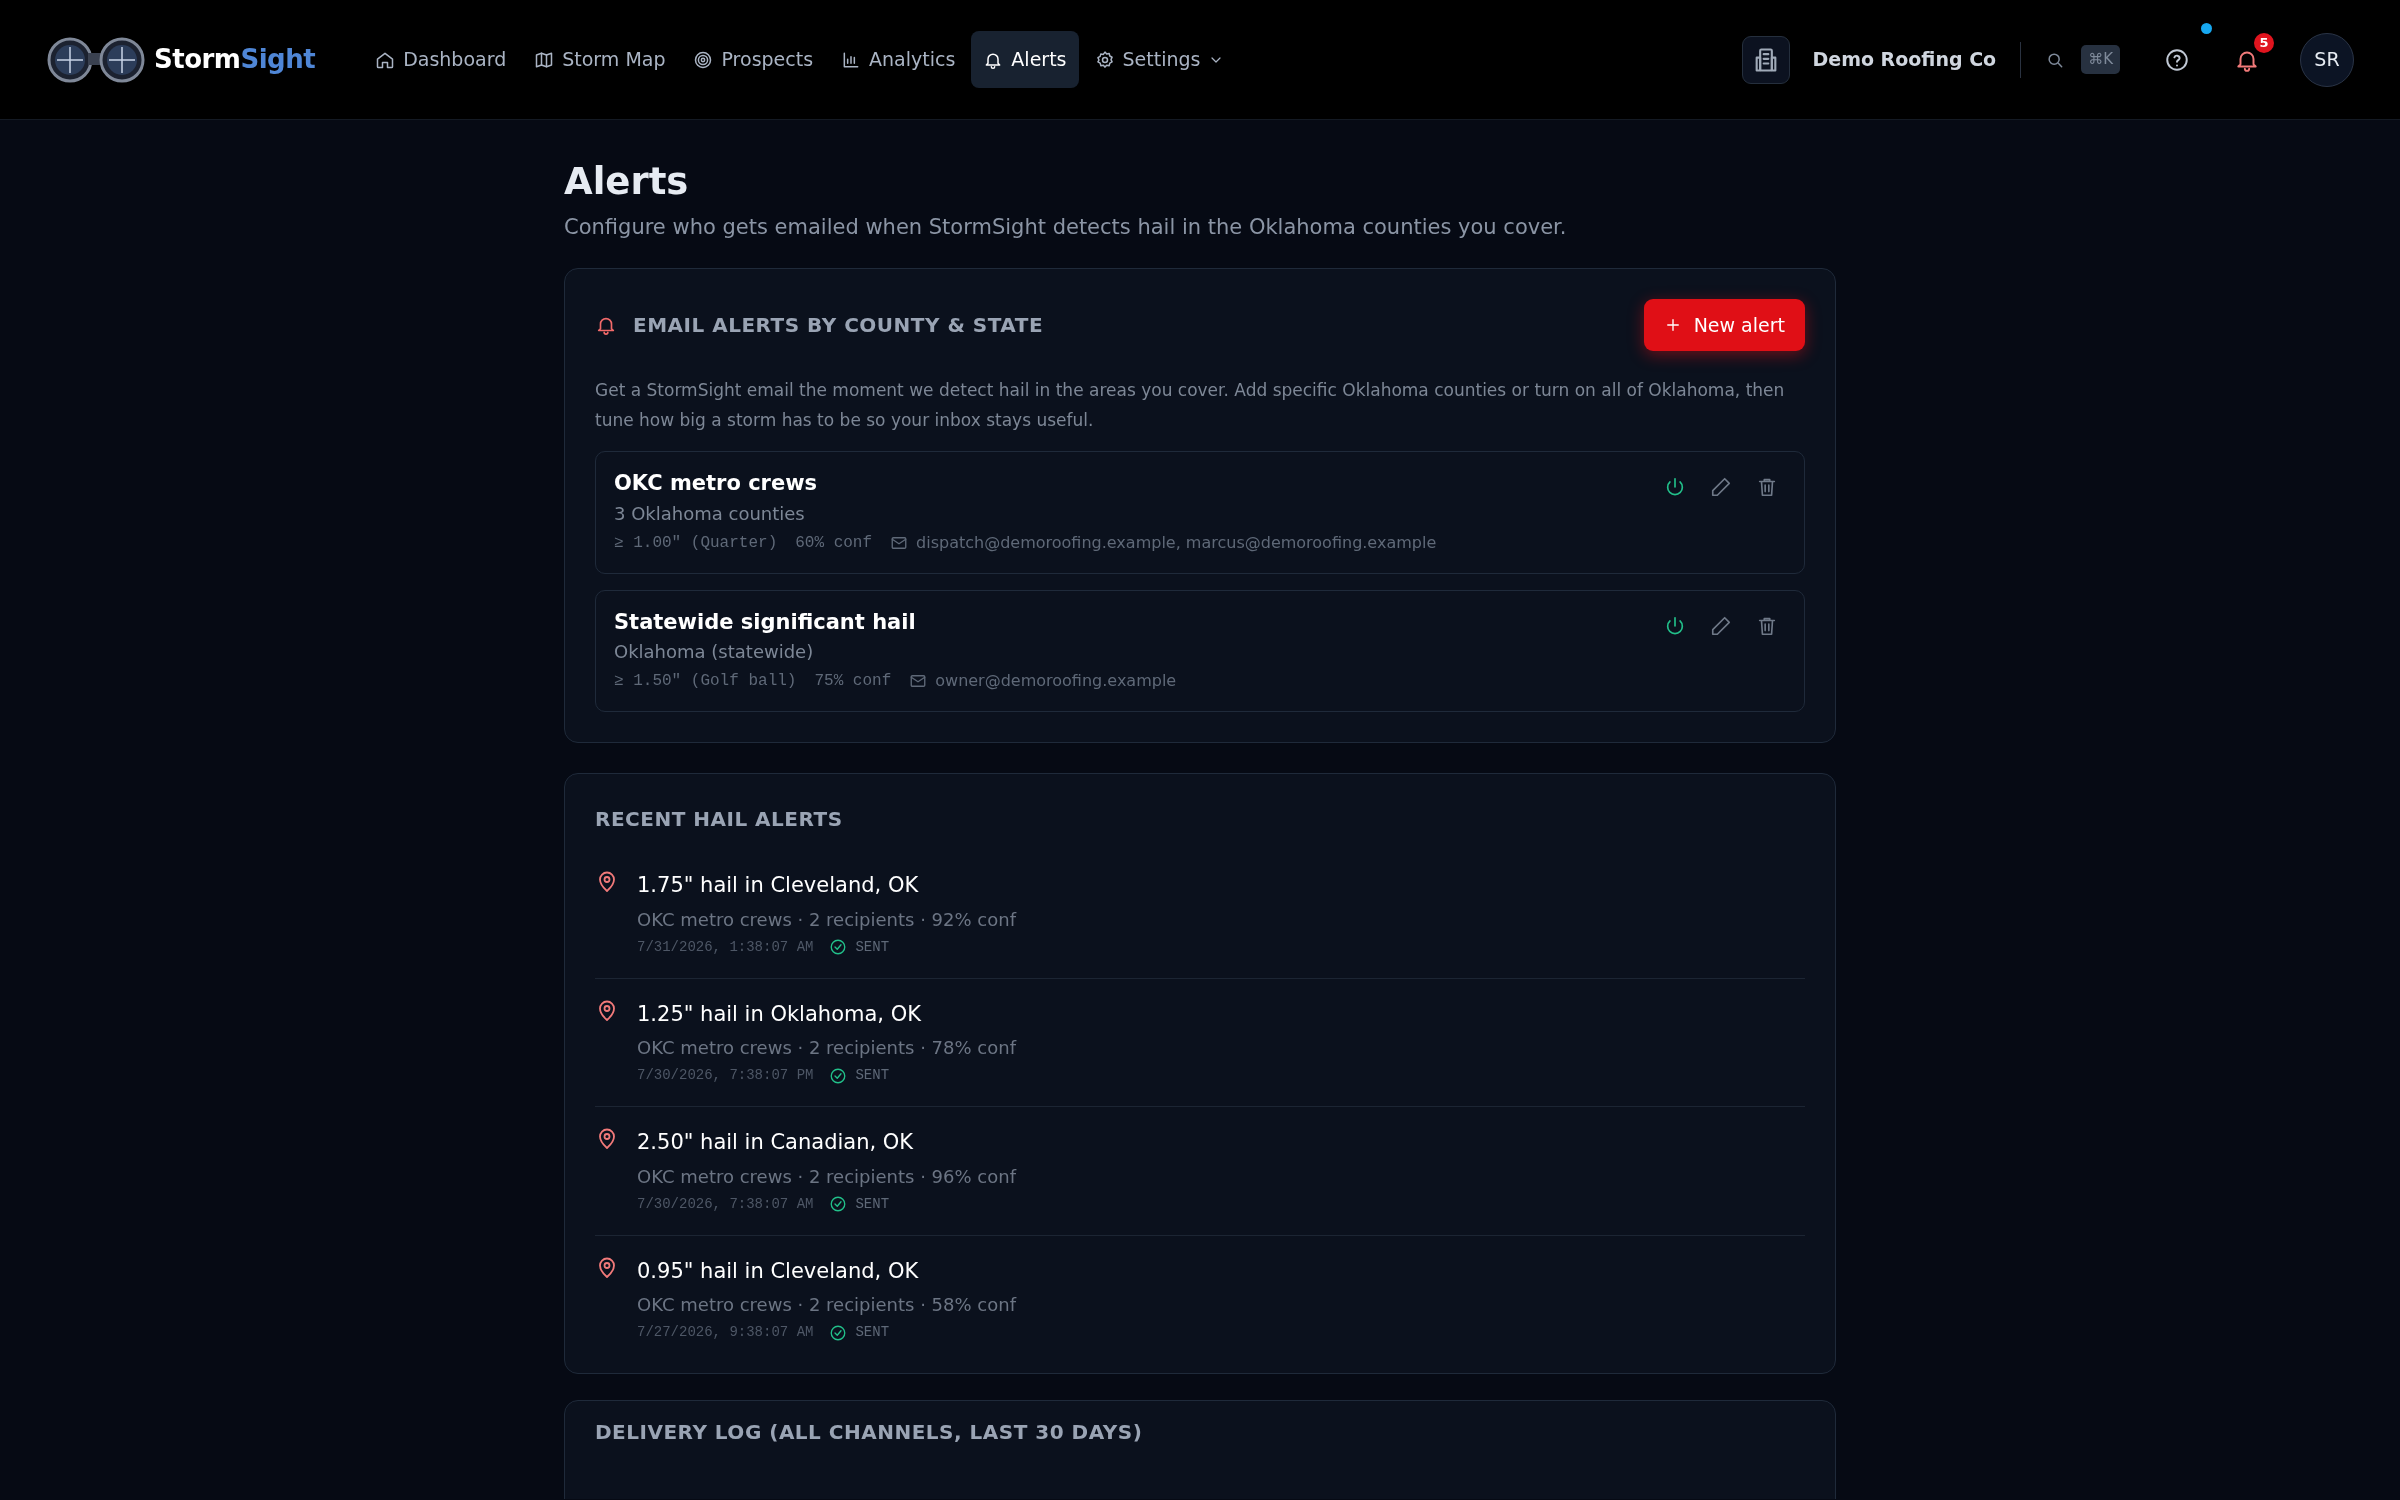 This screenshot has width=2400, height=1500. Describe the element at coordinates (1139, 513) in the screenshot. I see `rule-area: 3 Oklahoma counties` at that location.